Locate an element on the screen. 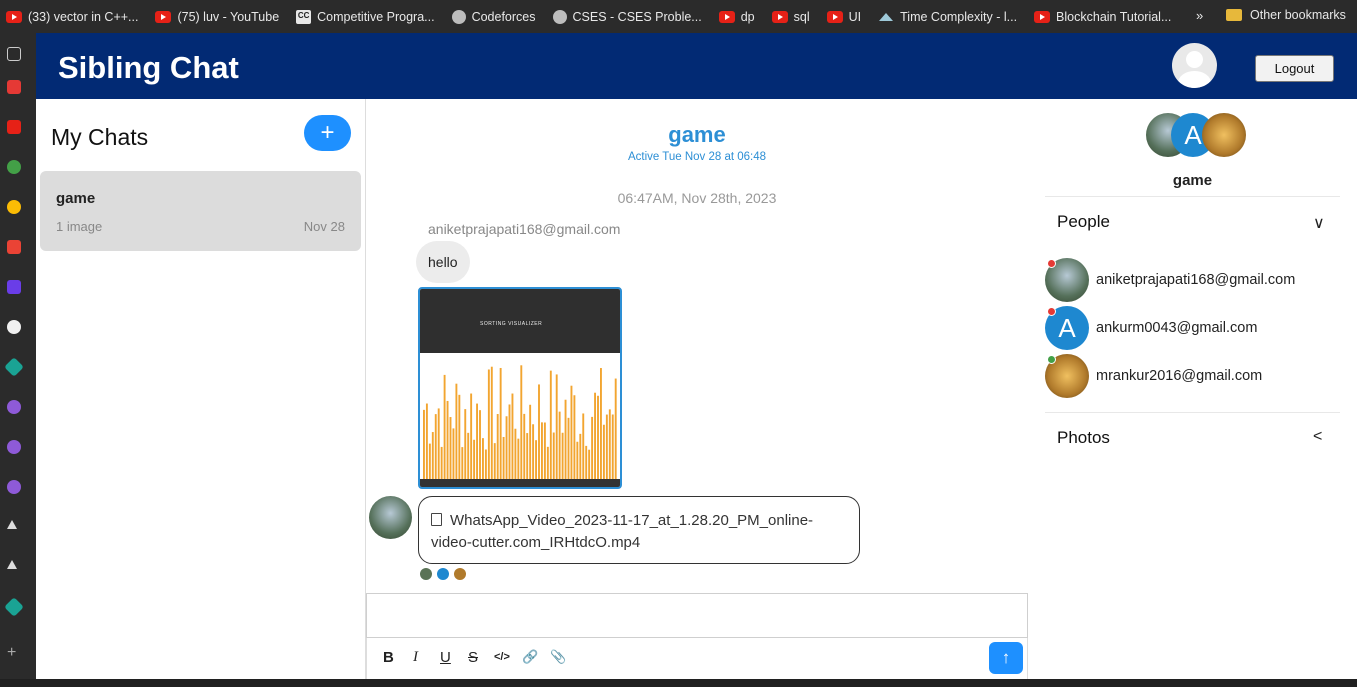  file-icon is located at coordinates (436, 519).